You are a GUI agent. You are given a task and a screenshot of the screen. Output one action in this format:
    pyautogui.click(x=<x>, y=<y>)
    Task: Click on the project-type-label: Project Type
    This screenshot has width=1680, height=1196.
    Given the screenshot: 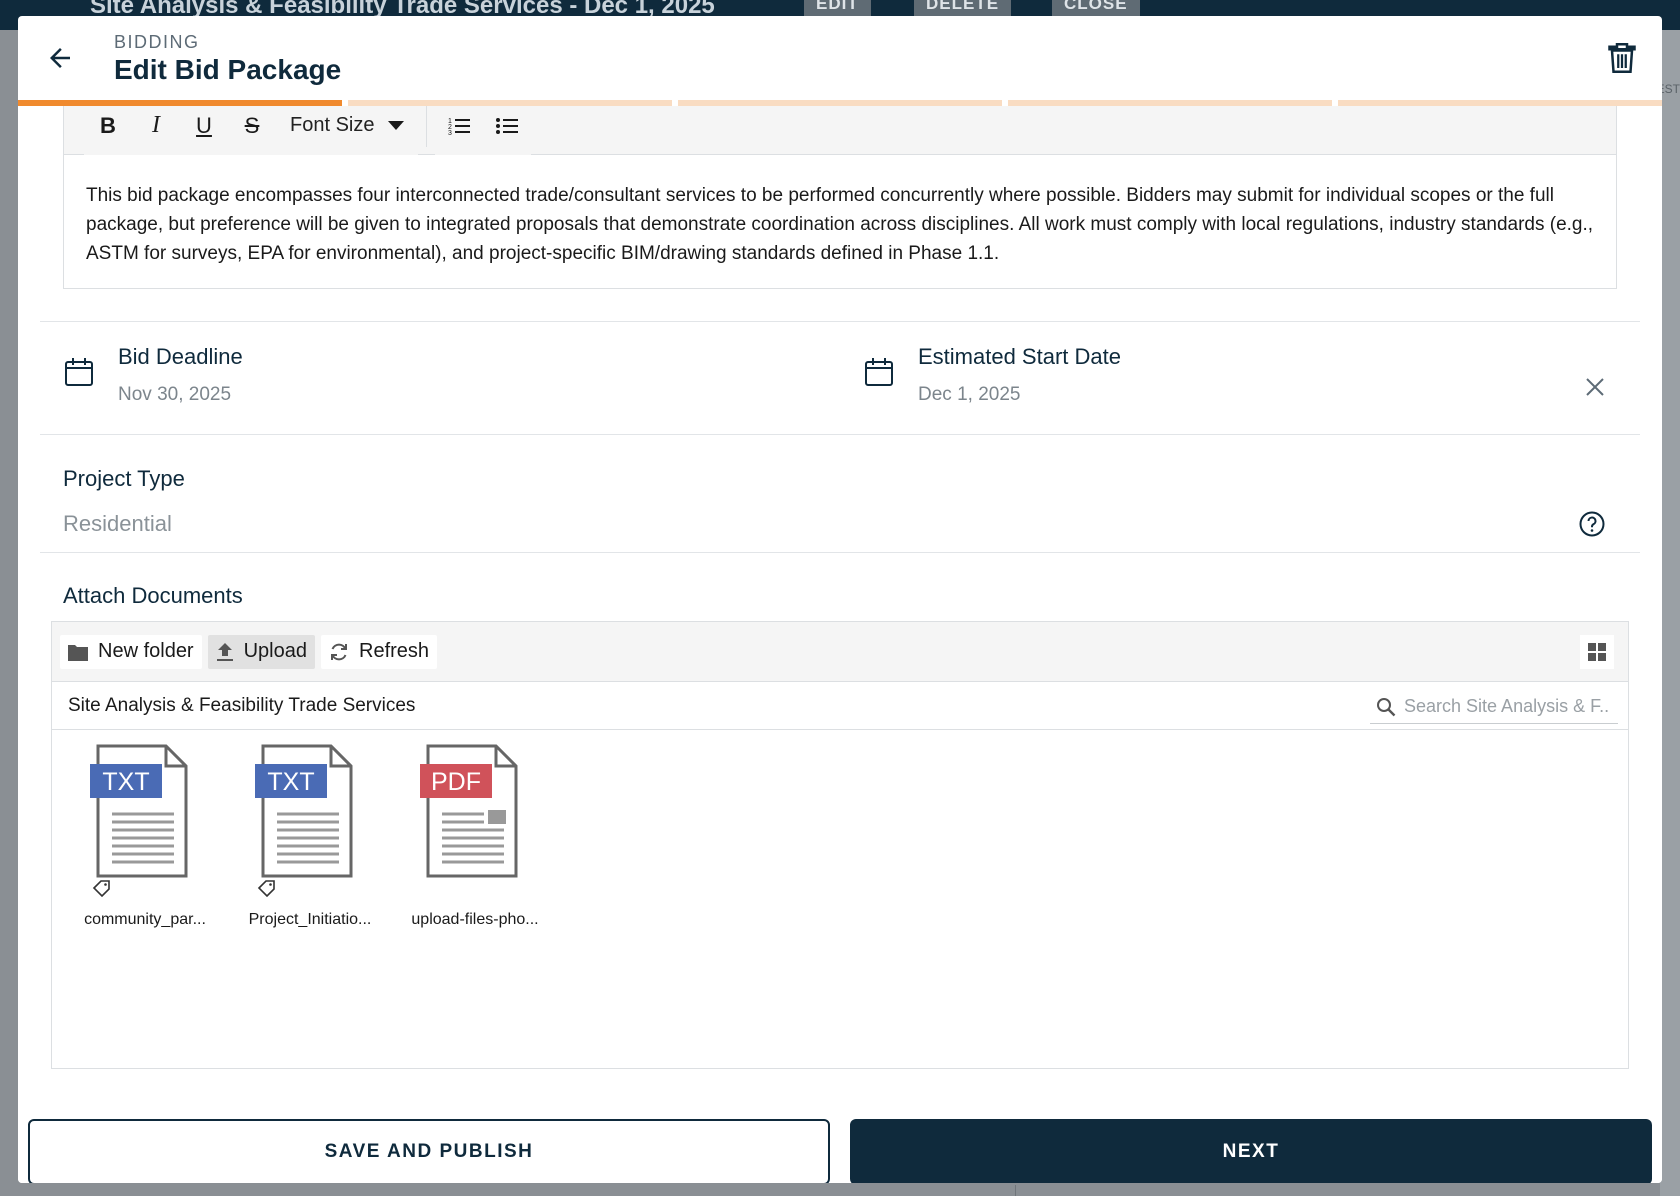 What is the action you would take?
    pyautogui.click(x=124, y=478)
    